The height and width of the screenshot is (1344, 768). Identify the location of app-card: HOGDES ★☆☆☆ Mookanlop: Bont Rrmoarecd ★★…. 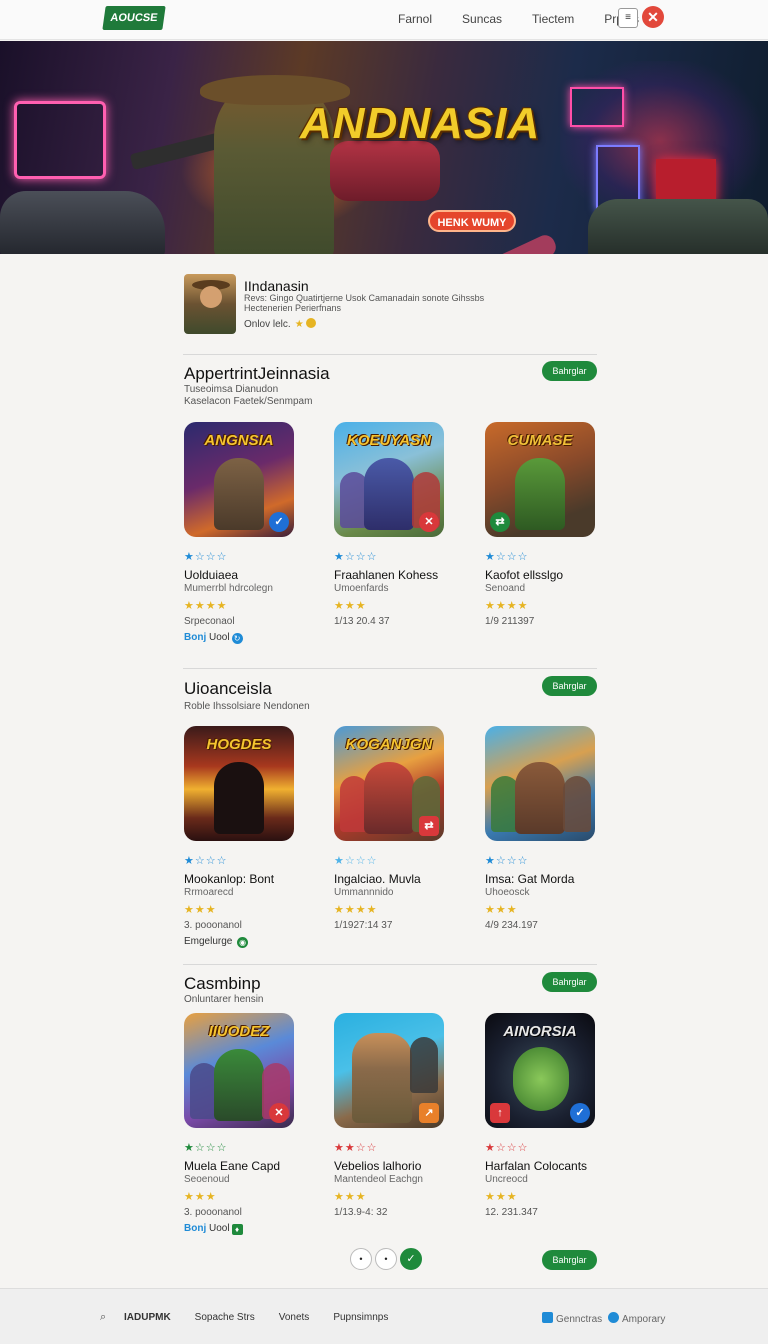
(241, 841).